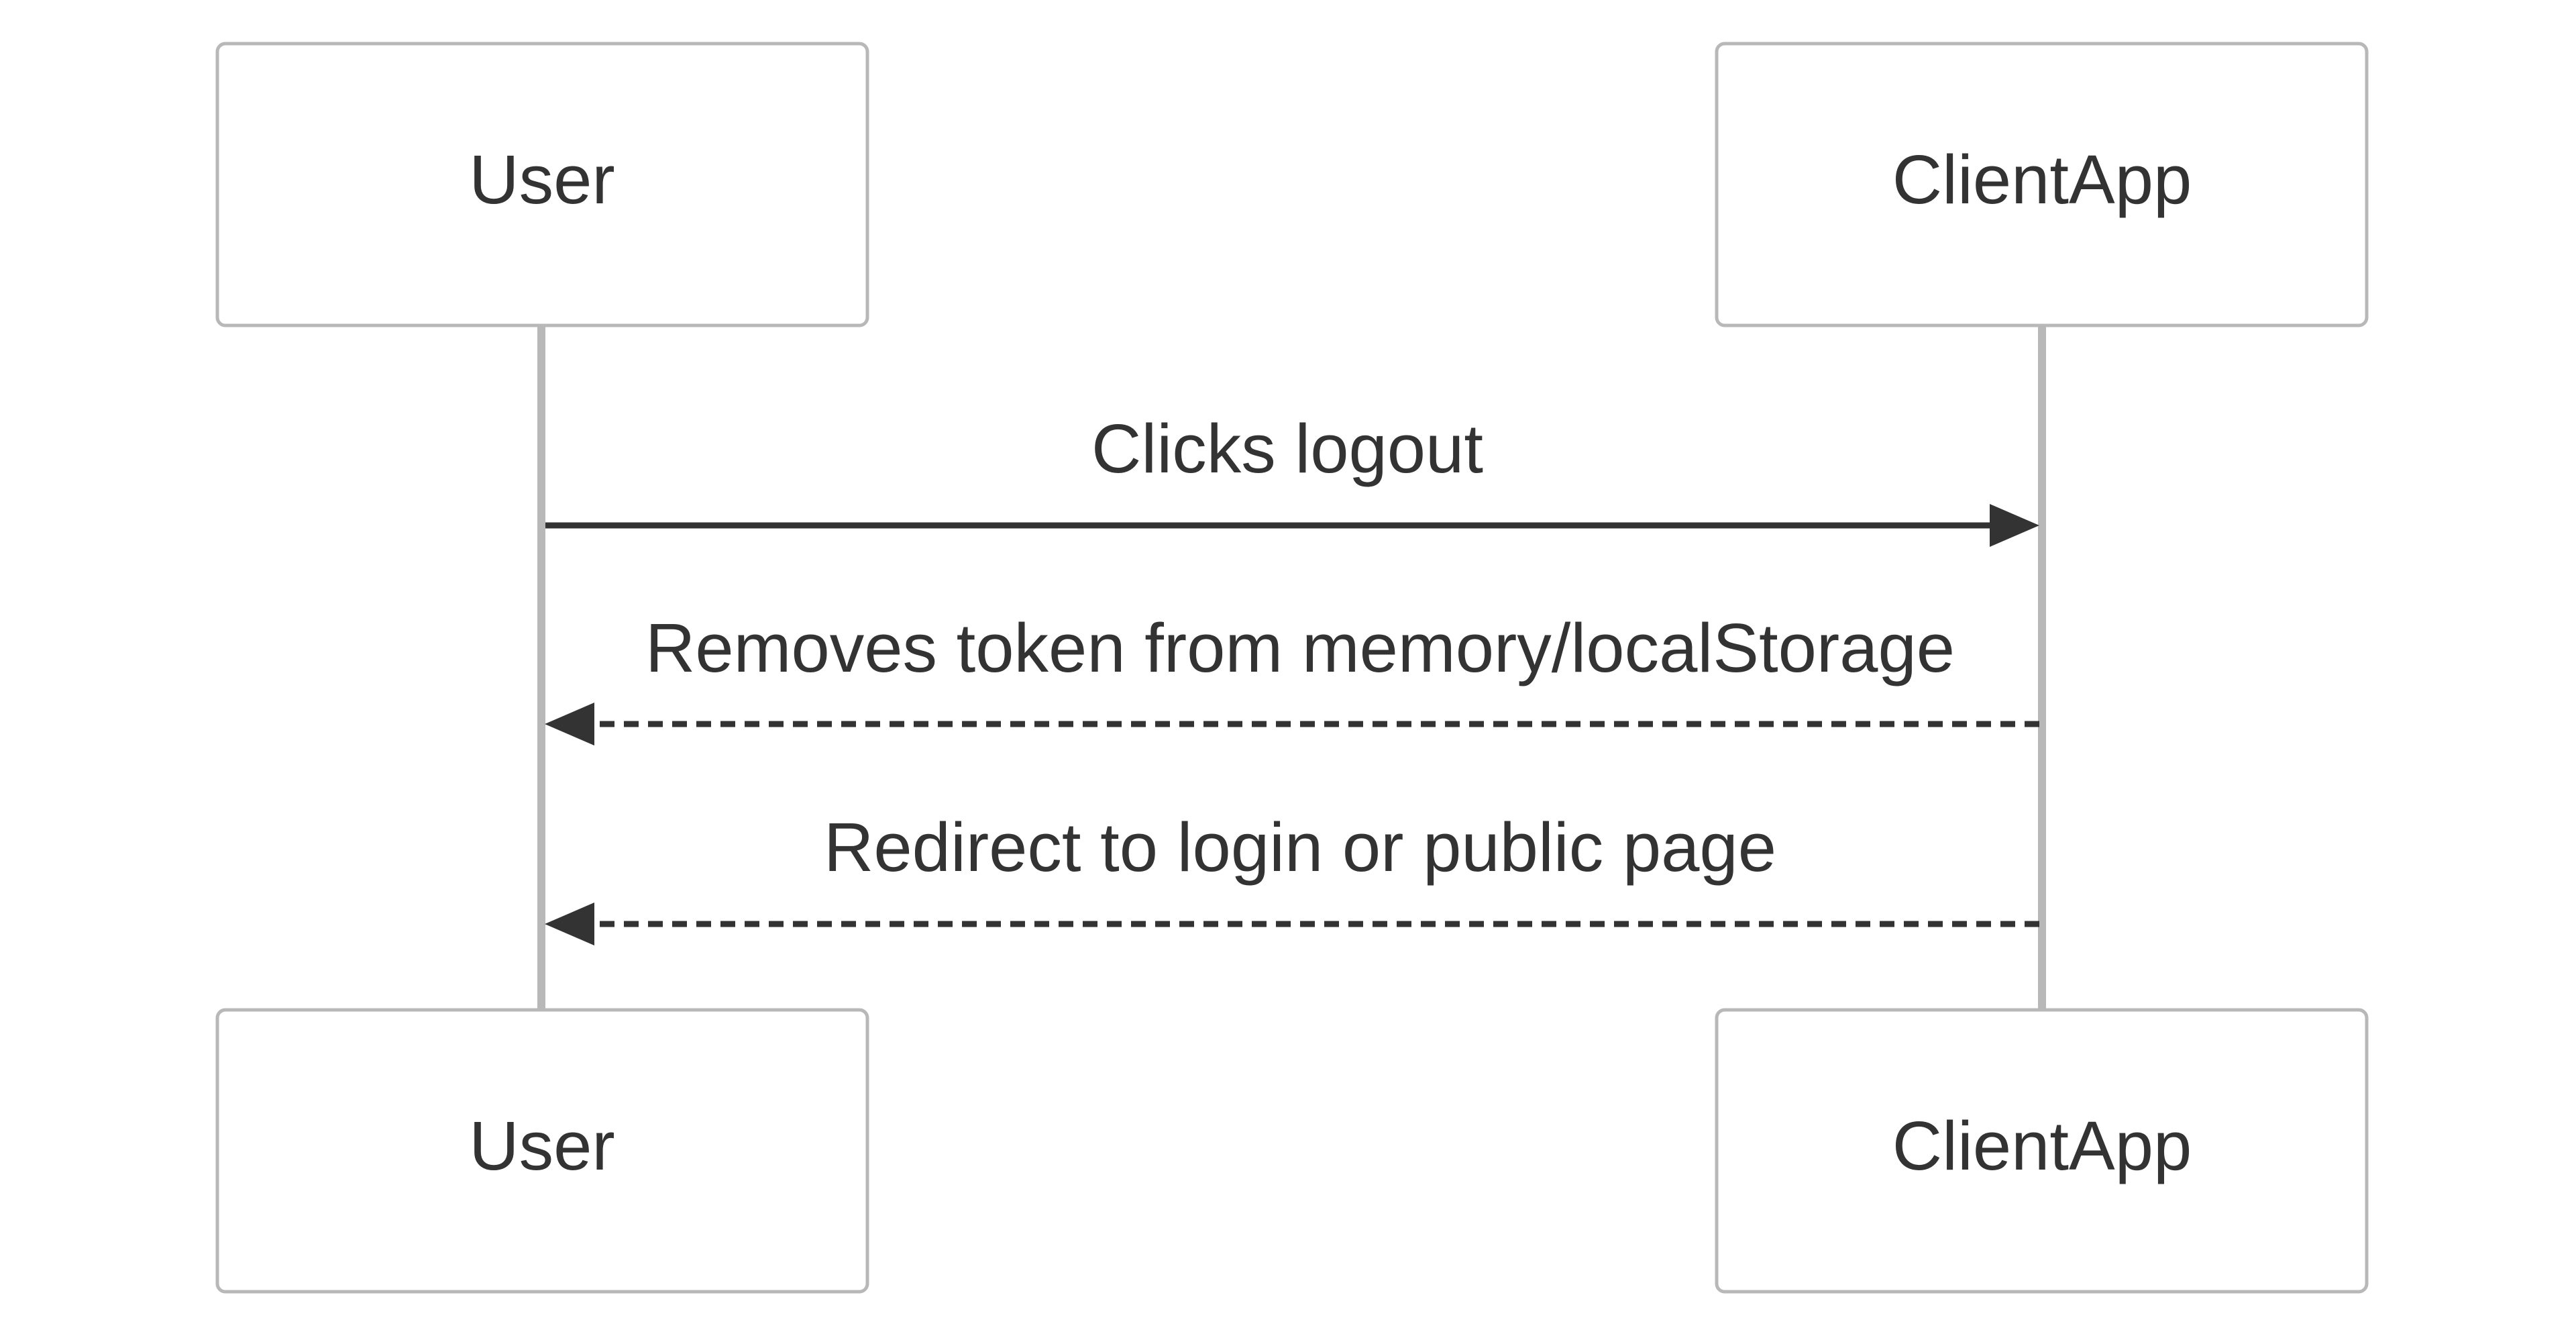 The width and height of the screenshot is (2576, 1336). I want to click on message-clicks-logout: Clicks logout, so click(1292, 478).